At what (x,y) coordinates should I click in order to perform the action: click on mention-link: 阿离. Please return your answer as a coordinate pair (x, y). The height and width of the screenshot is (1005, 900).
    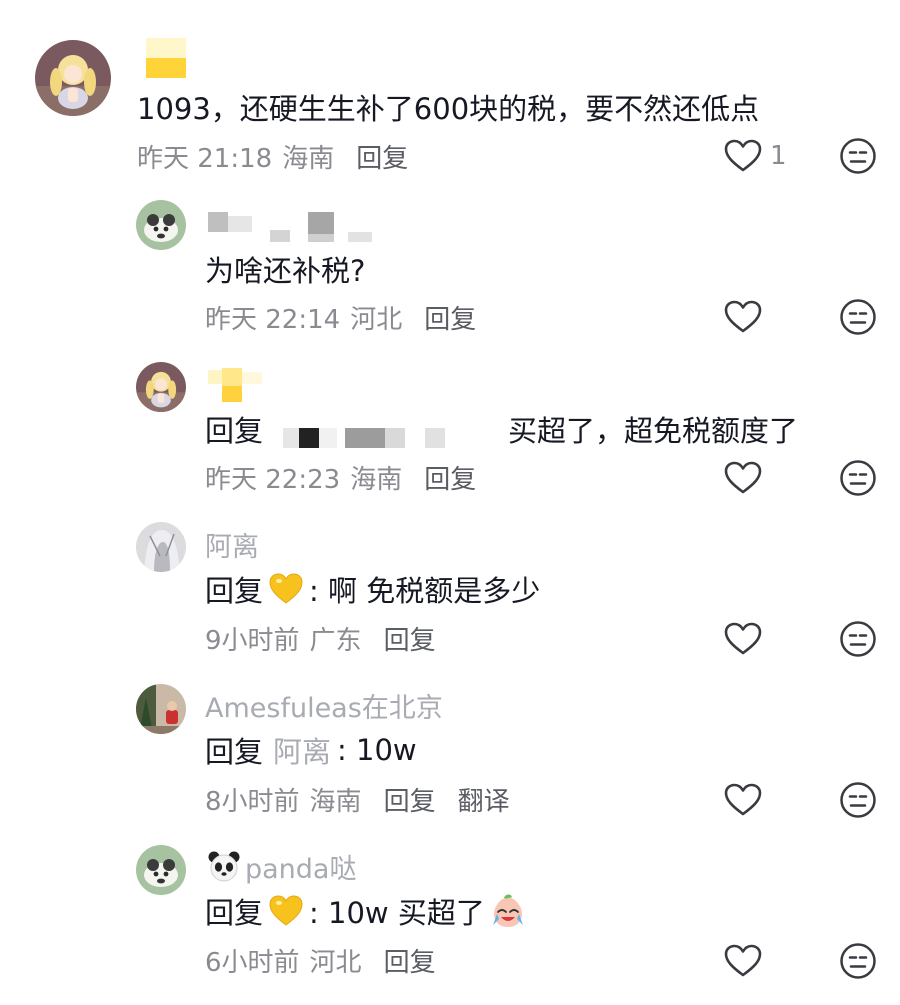
    Looking at the image, I should click on (302, 750).